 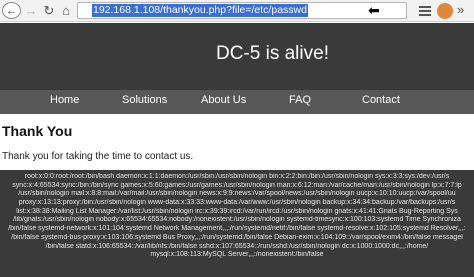 I want to click on main-nav: Home Solutions About Us FAQ Contact, so click(x=237, y=102).